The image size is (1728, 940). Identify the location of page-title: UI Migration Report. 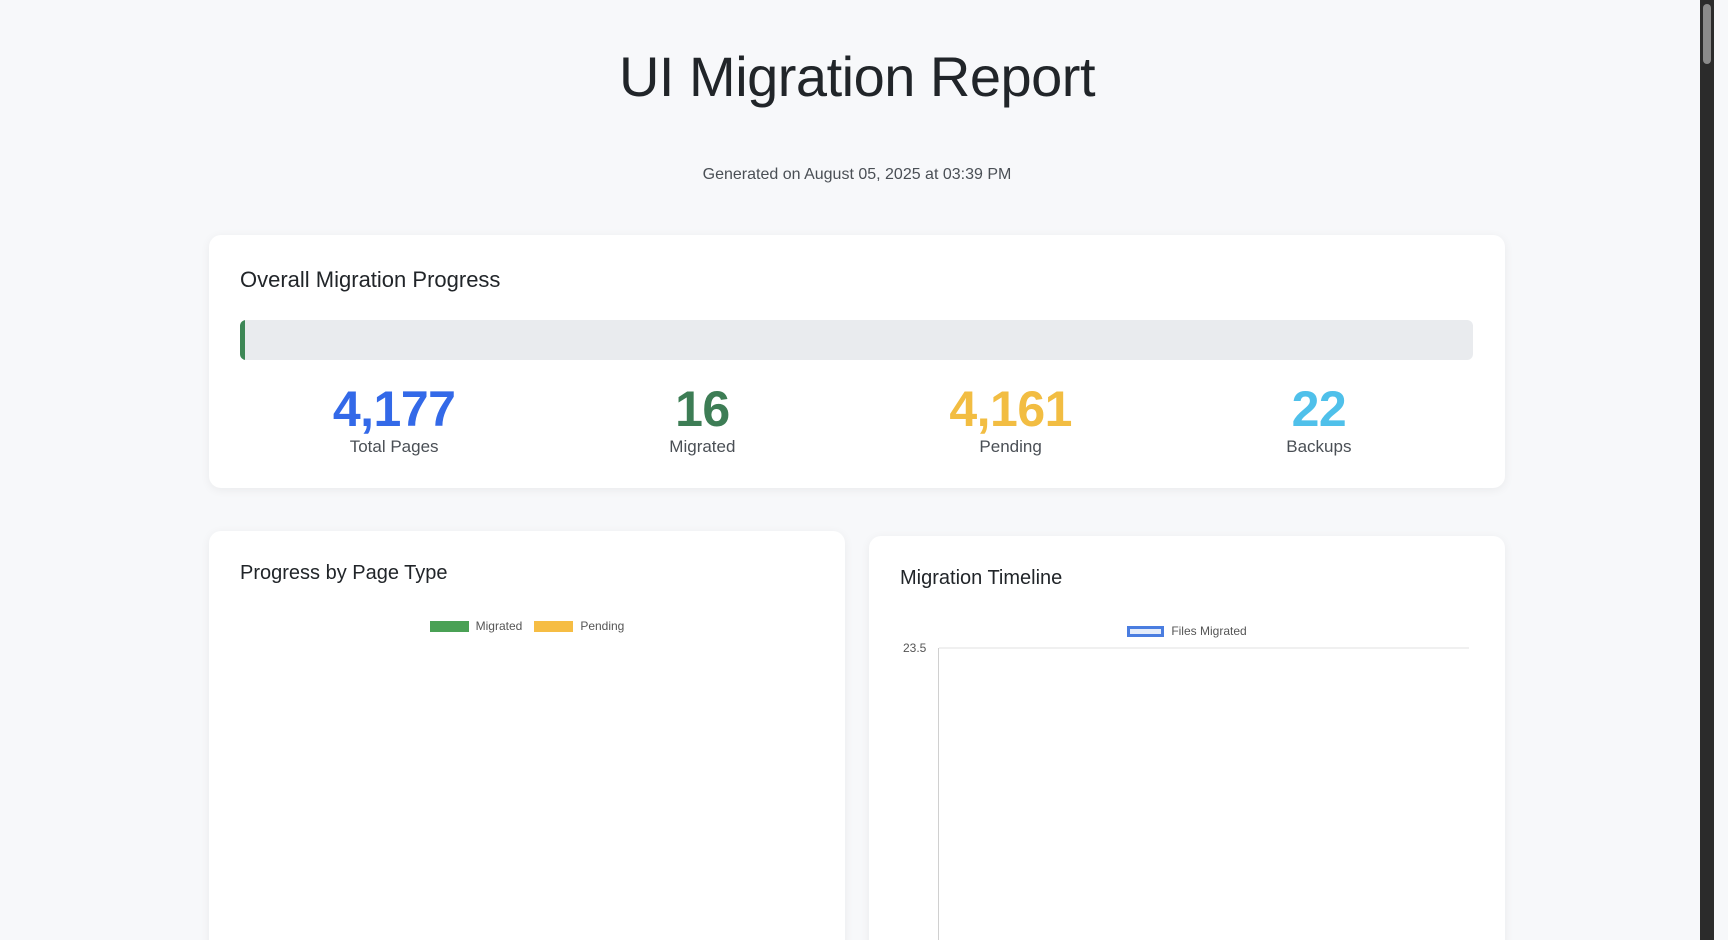
(857, 76).